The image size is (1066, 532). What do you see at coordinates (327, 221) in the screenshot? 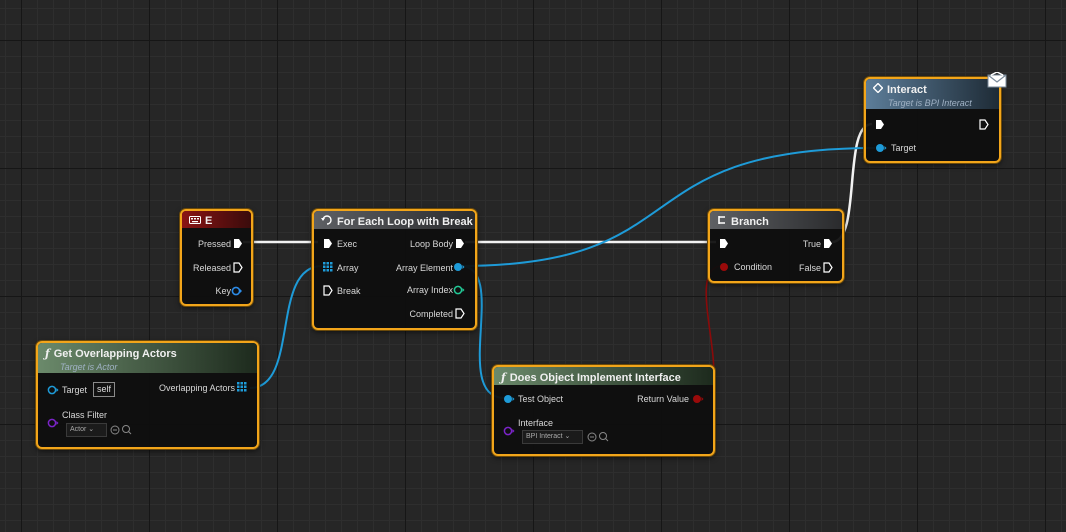
I see `loop-macro-icon` at bounding box center [327, 221].